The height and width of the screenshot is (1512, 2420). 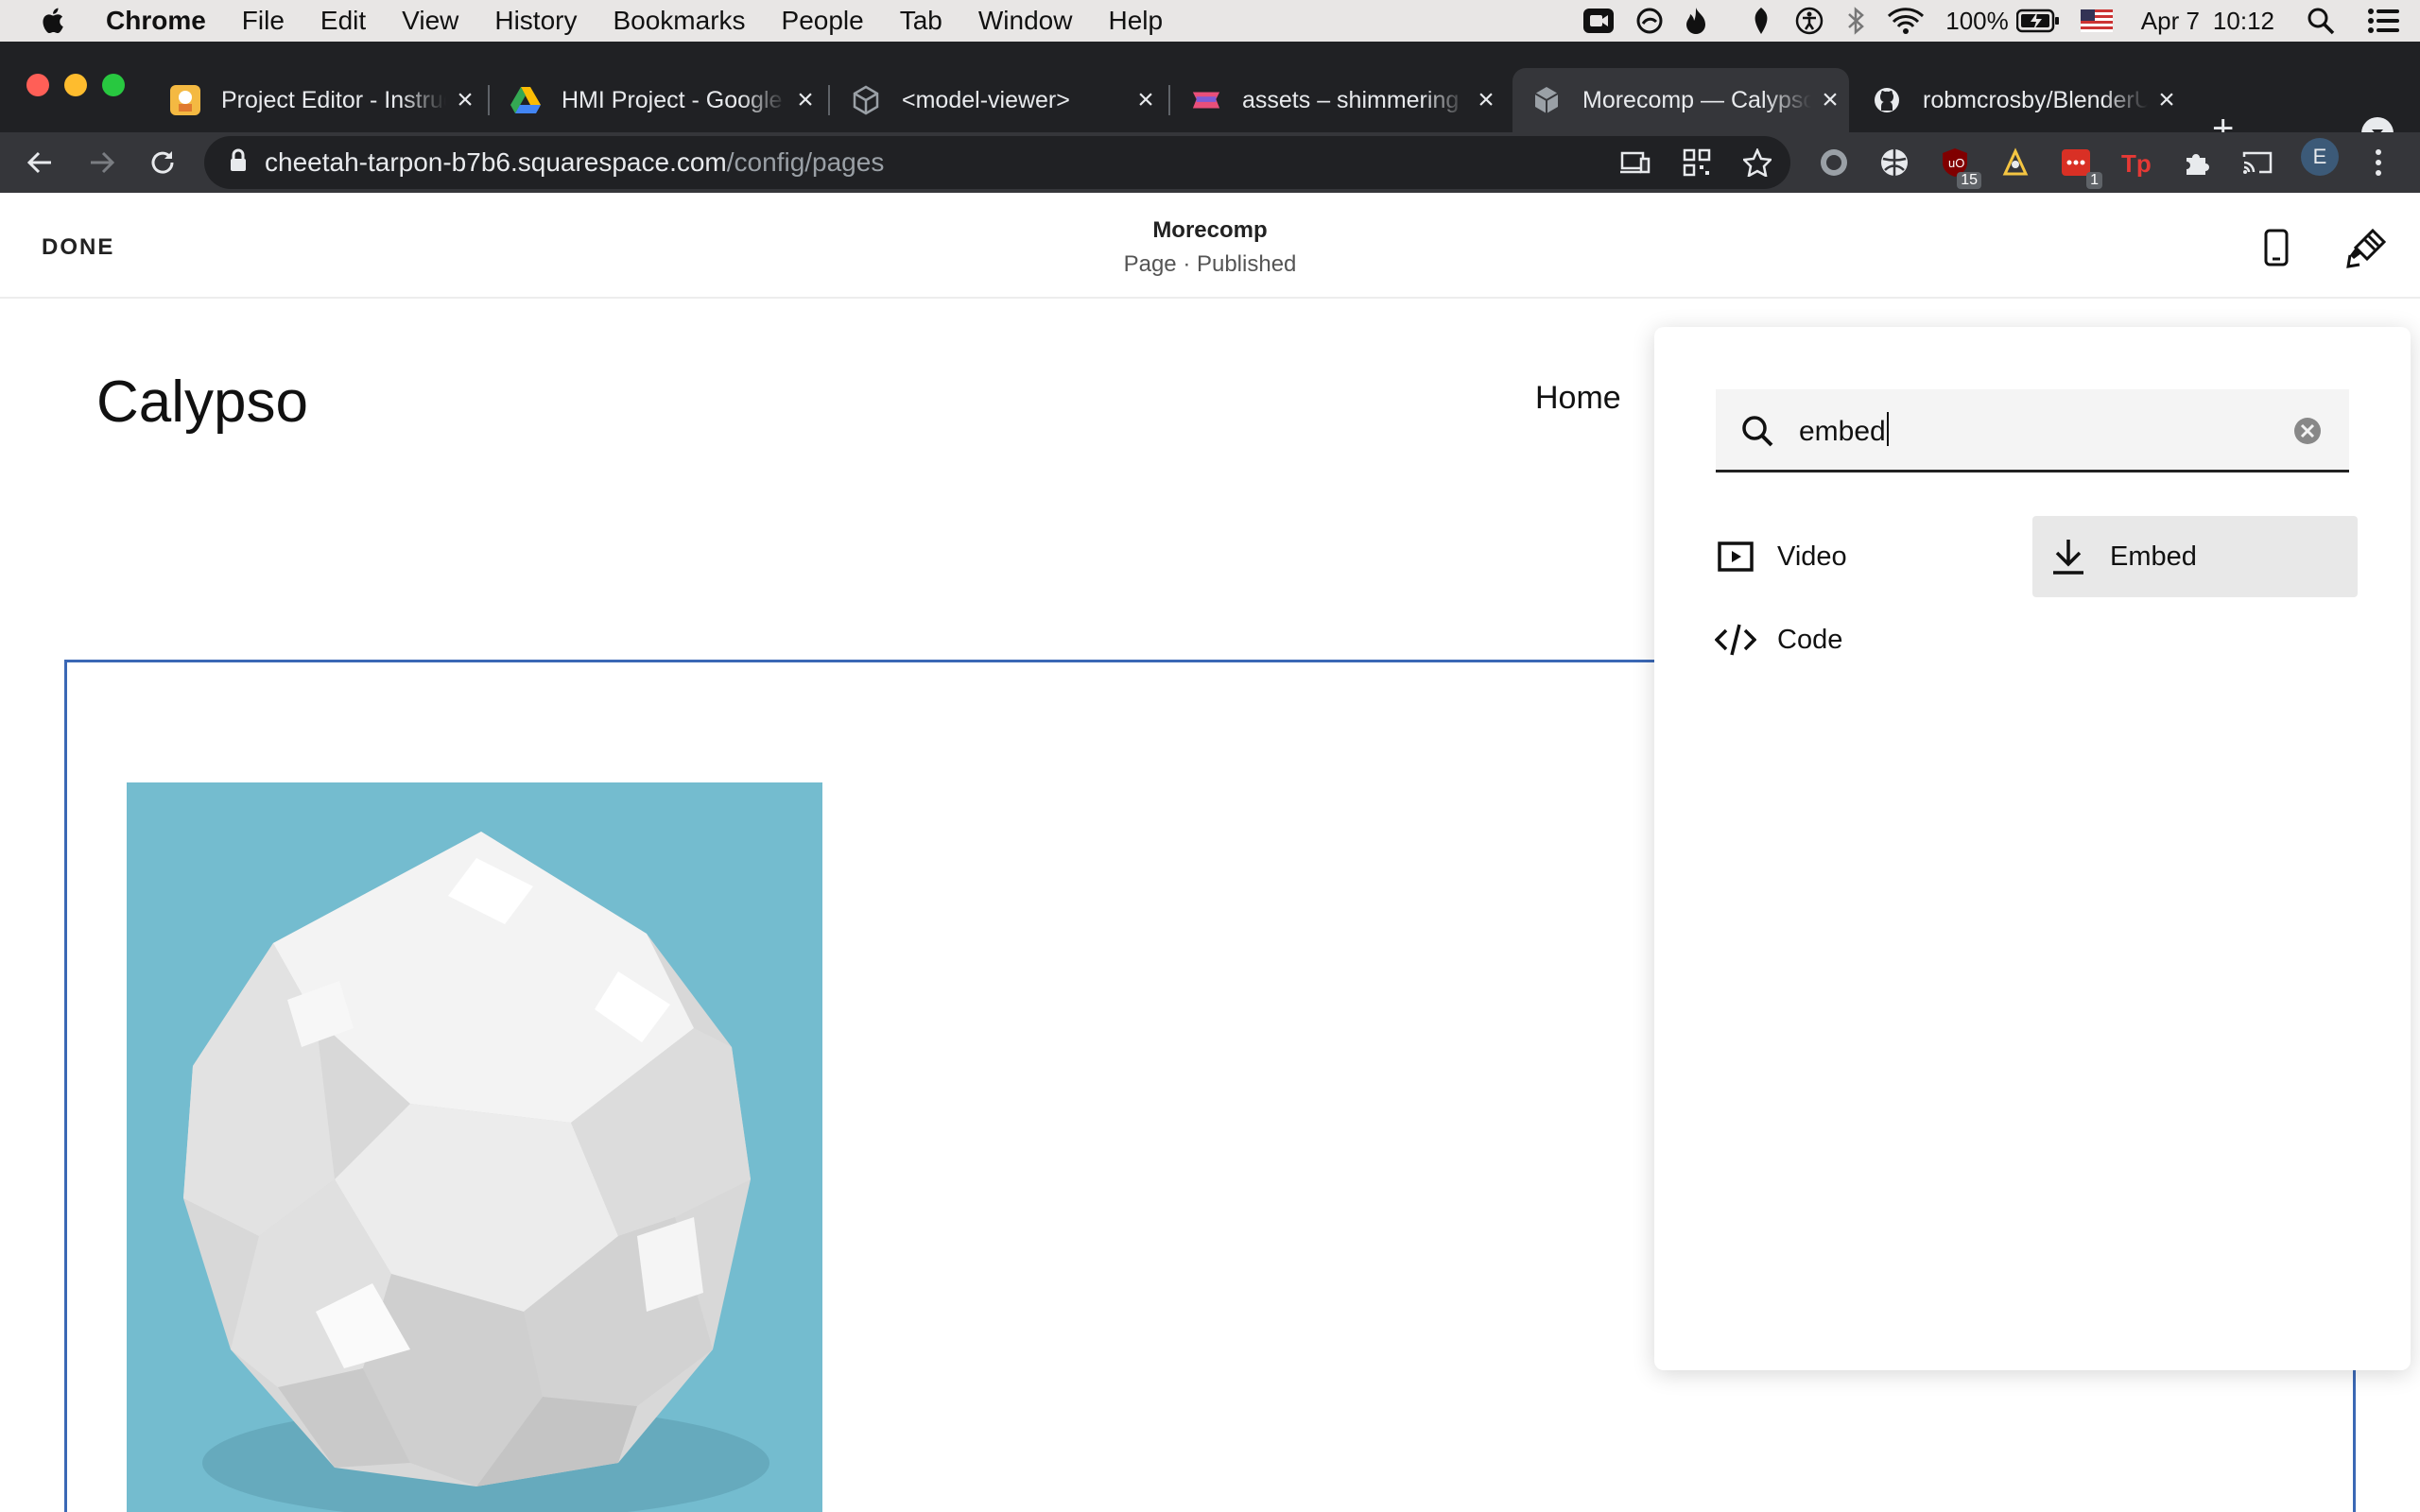 What do you see at coordinates (1857, 556) in the screenshot?
I see `option-video: Video` at bounding box center [1857, 556].